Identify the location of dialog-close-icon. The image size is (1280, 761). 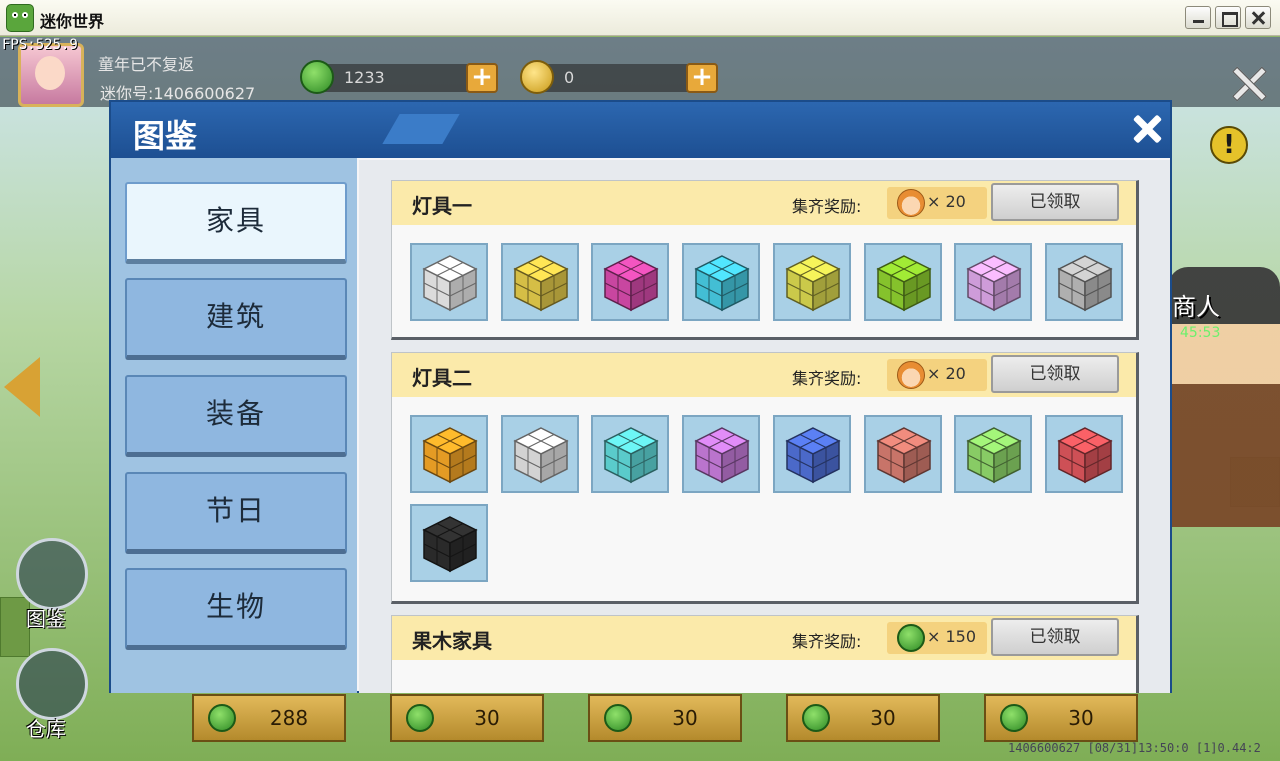
(1148, 129).